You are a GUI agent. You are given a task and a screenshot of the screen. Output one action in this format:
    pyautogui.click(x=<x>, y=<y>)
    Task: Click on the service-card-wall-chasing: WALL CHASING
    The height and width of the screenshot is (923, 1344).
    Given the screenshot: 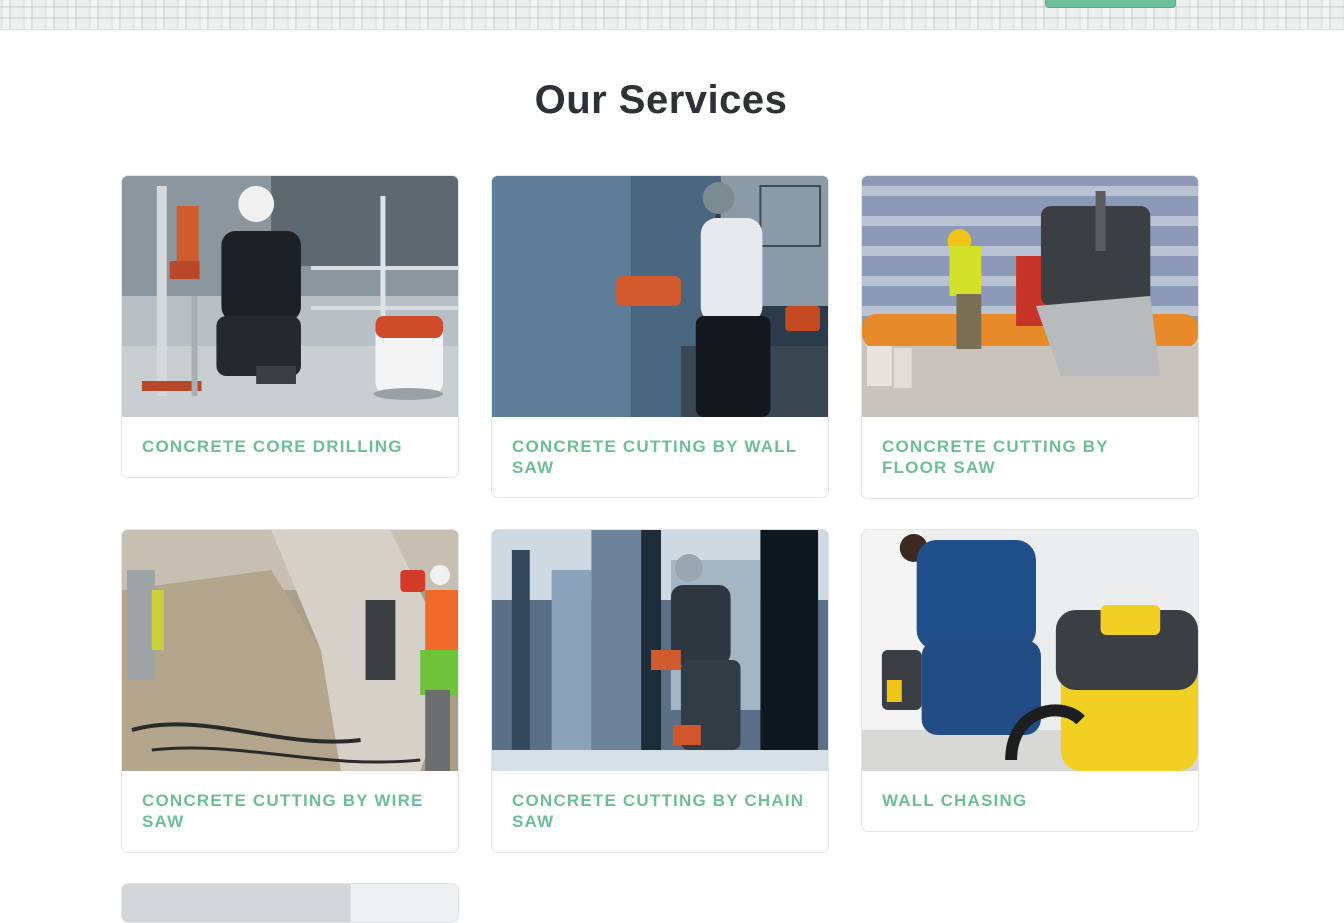 What is the action you would take?
    pyautogui.click(x=1030, y=680)
    